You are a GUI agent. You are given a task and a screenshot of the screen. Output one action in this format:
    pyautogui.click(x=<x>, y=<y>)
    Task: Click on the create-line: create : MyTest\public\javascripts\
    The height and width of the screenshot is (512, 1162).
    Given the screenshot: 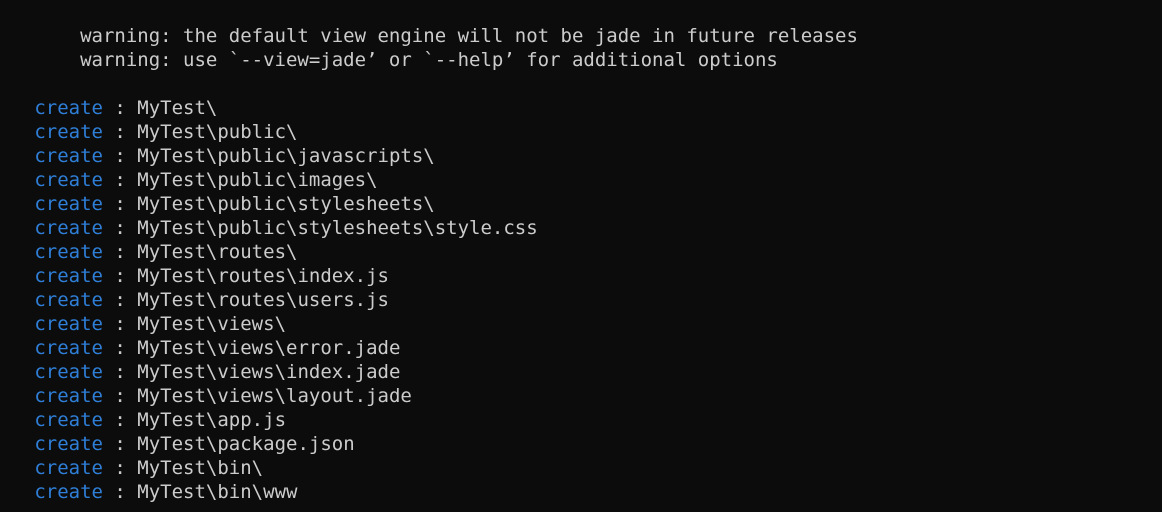 What is the action you would take?
    pyautogui.click(x=429, y=156)
    